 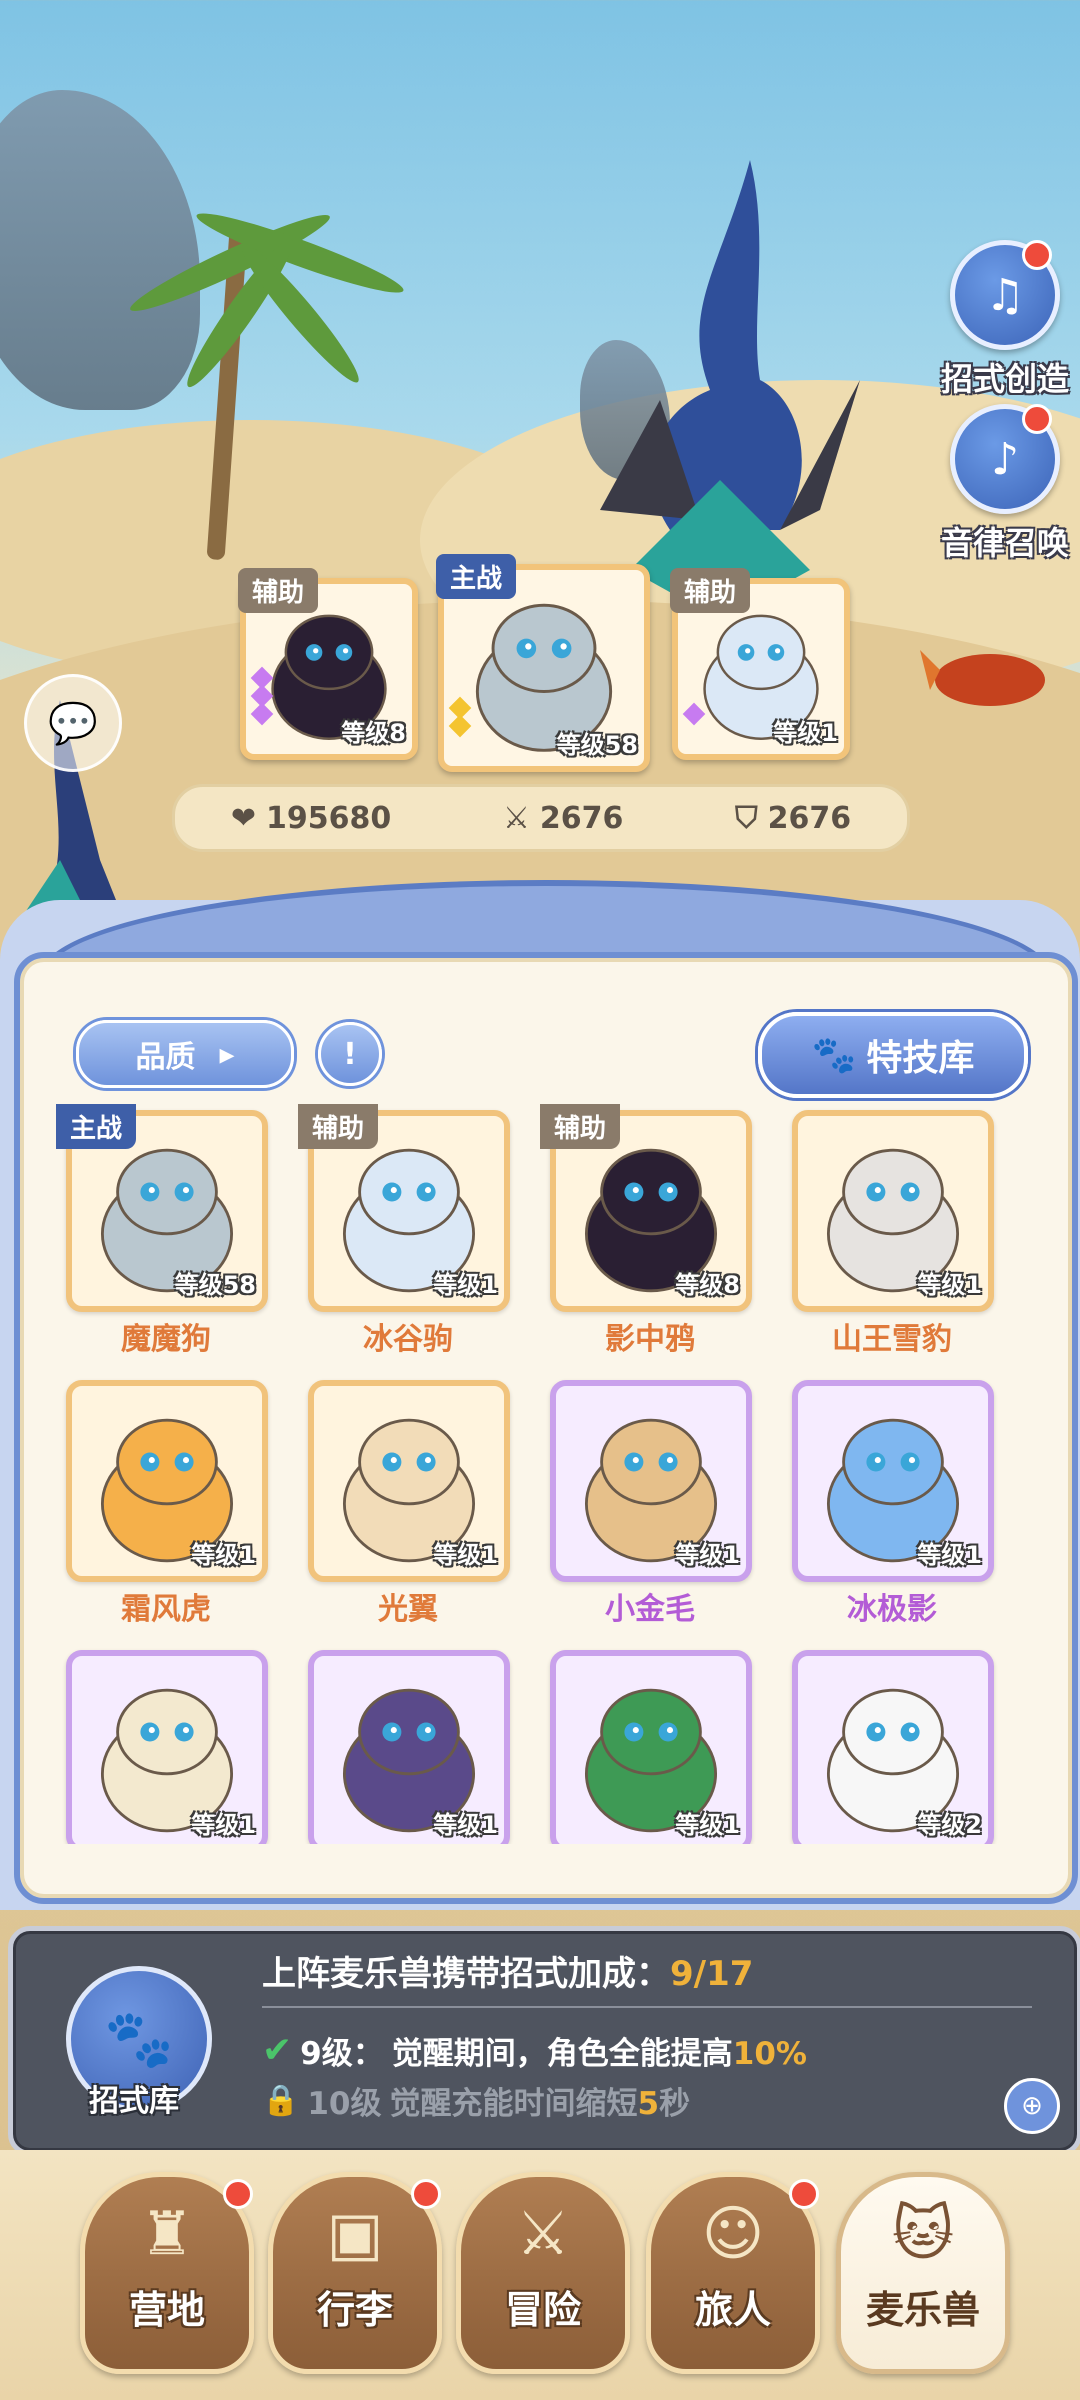 I want to click on quality-filter-label: 品质, so click(x=165, y=1057).